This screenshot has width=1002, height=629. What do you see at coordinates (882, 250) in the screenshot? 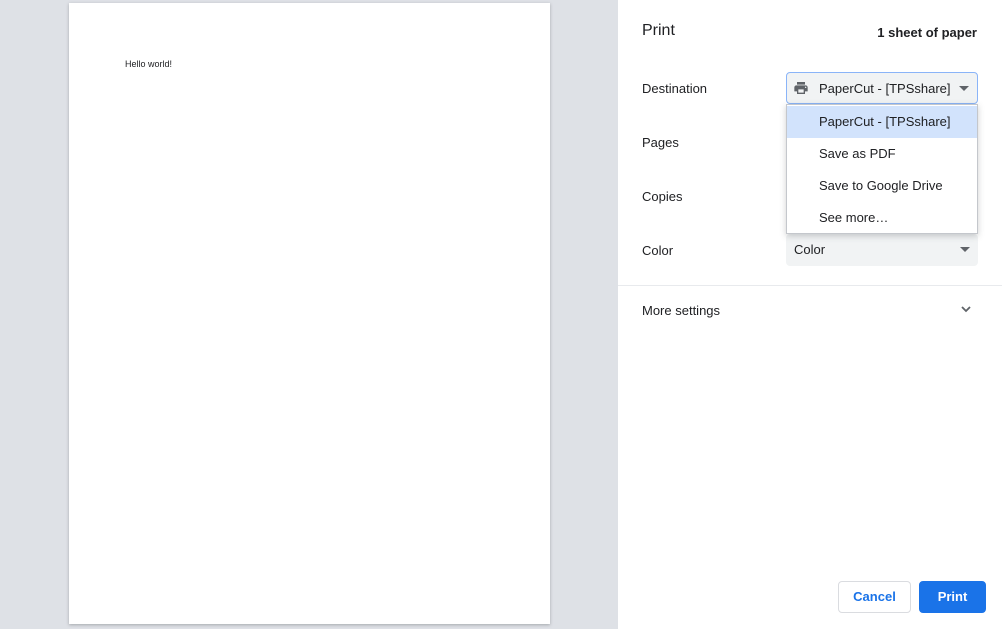
I see `color-select: Color` at bounding box center [882, 250].